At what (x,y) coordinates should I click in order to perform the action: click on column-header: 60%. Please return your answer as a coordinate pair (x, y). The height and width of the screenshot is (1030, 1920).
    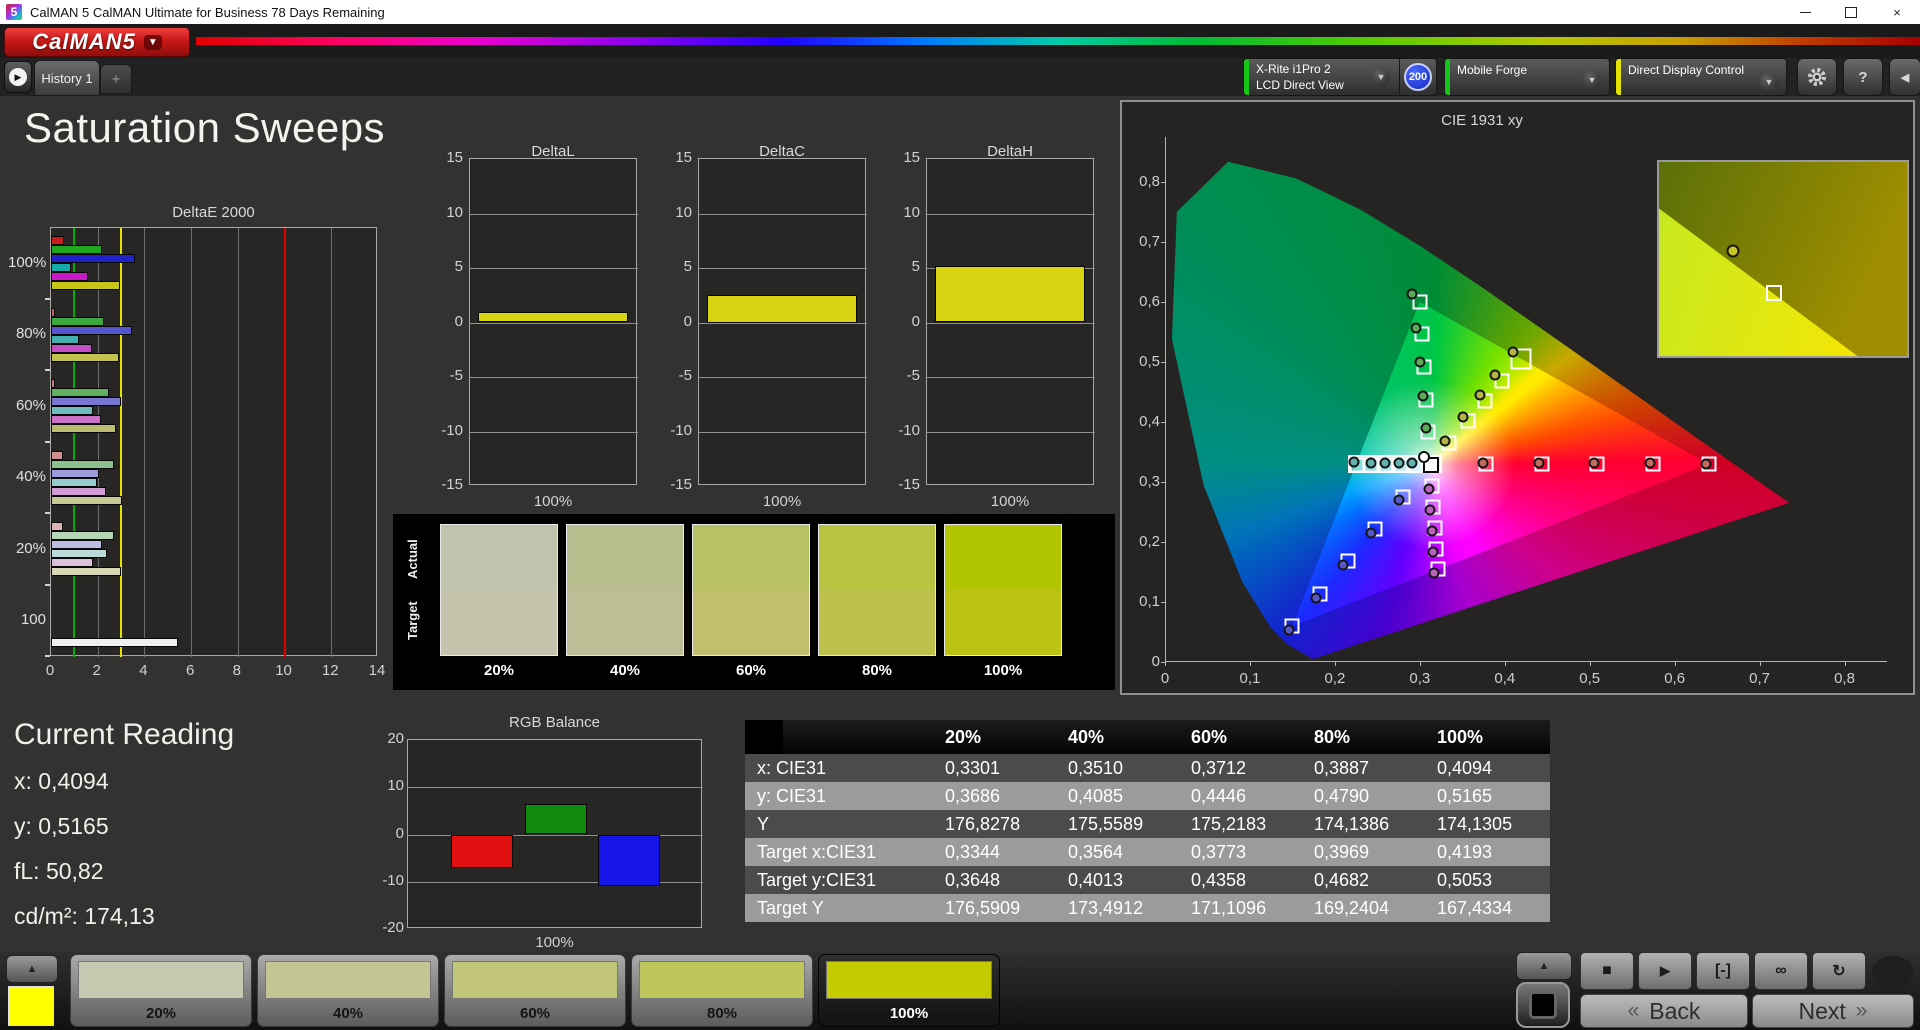
    Looking at the image, I should click on (1209, 736).